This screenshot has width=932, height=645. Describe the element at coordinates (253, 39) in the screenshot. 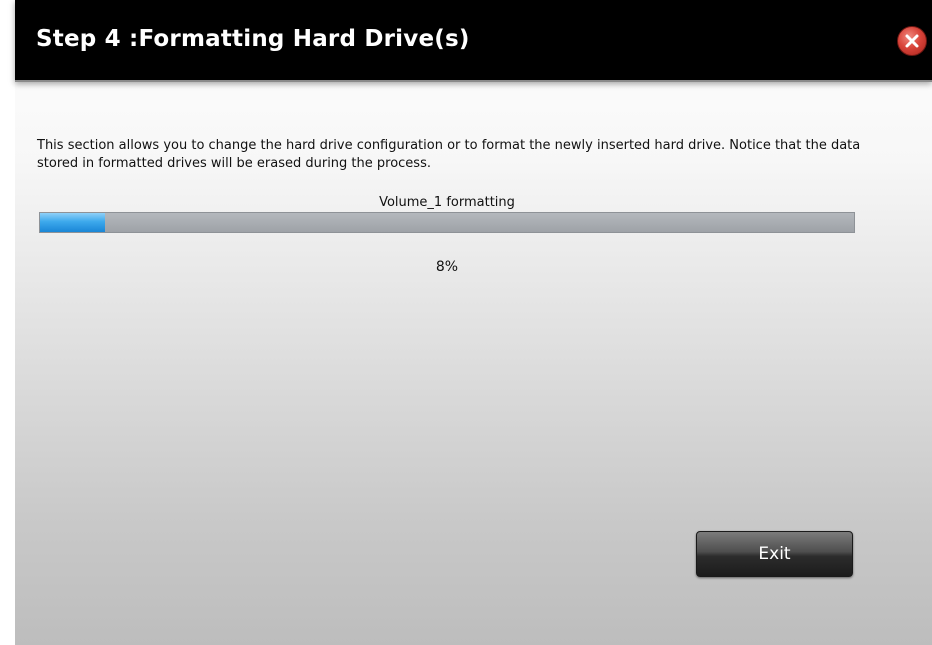

I see `dialog-title: Step 4 :Formatting Hard Drive(s)` at that location.